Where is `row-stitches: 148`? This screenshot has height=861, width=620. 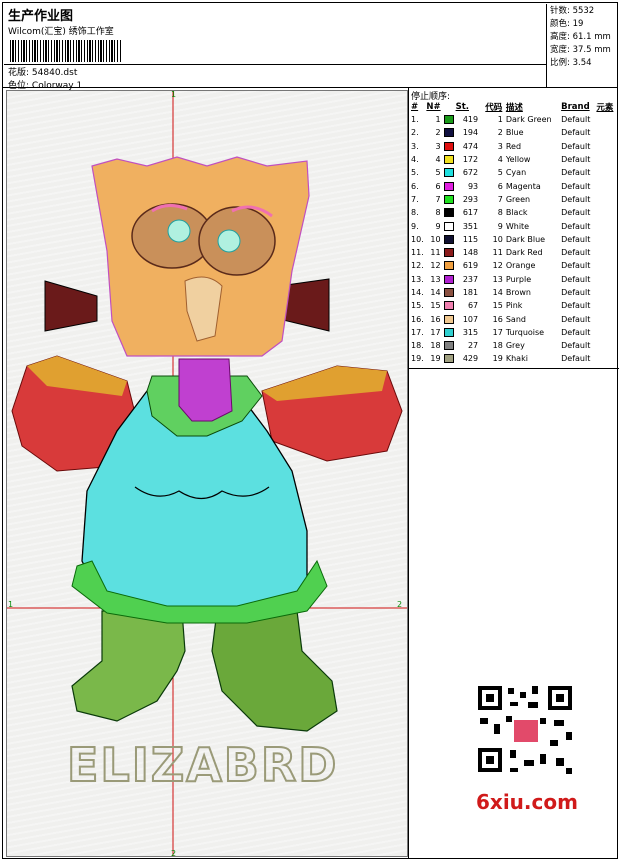 row-stitches: 148 is located at coordinates (464, 252).